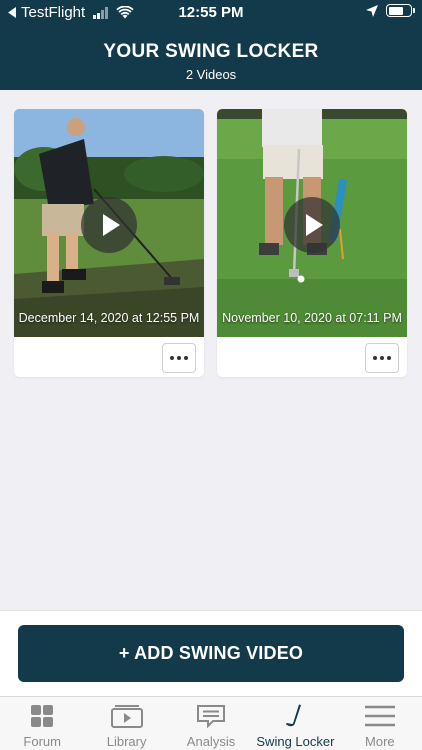  What do you see at coordinates (211, 716) in the screenshot?
I see `chat-bubble-icon` at bounding box center [211, 716].